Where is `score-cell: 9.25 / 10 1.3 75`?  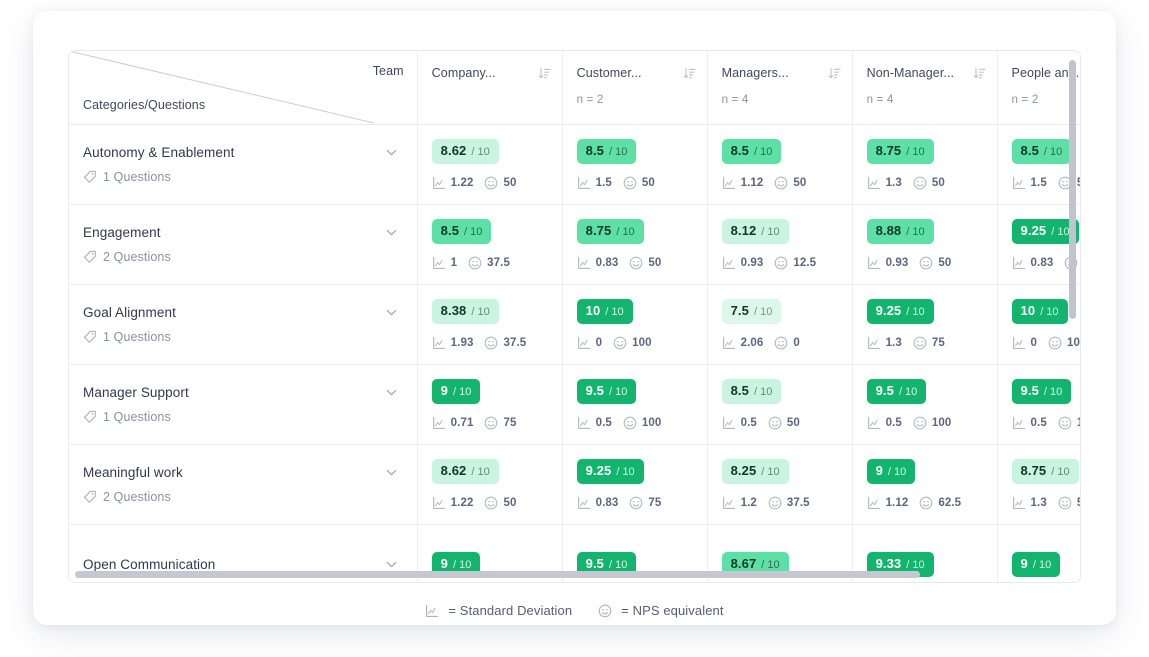 score-cell: 9.25 / 10 1.3 75 is located at coordinates (925, 324).